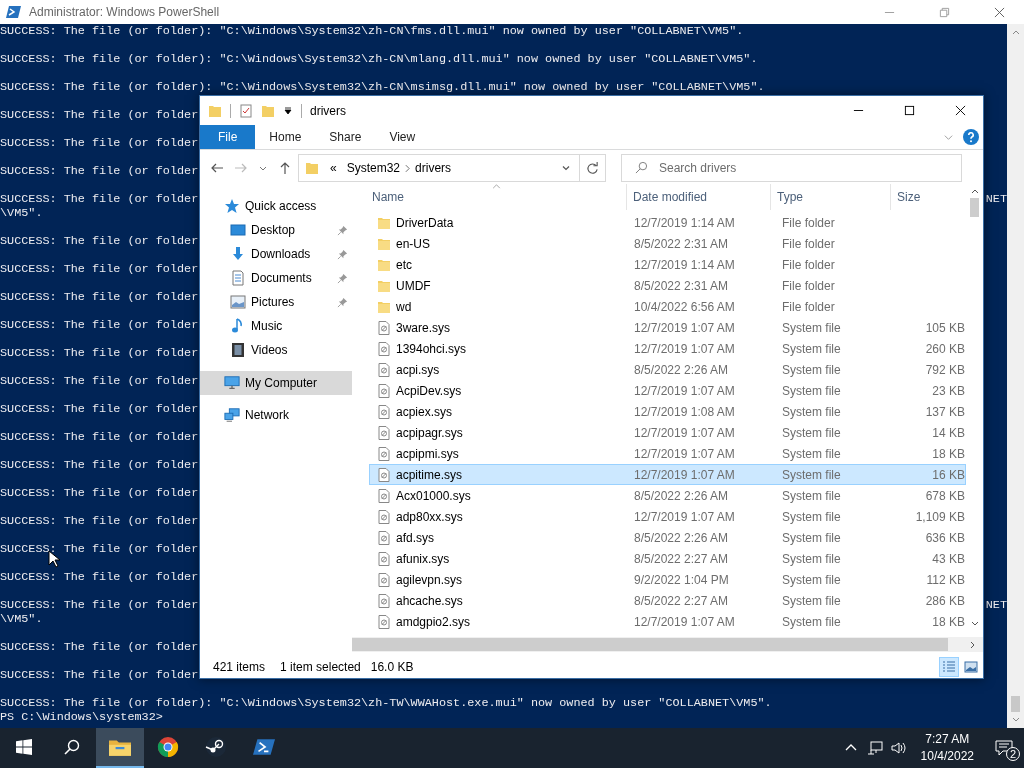 This screenshot has height=768, width=1024. What do you see at coordinates (592, 168) in the screenshot?
I see `refresh-icon` at bounding box center [592, 168].